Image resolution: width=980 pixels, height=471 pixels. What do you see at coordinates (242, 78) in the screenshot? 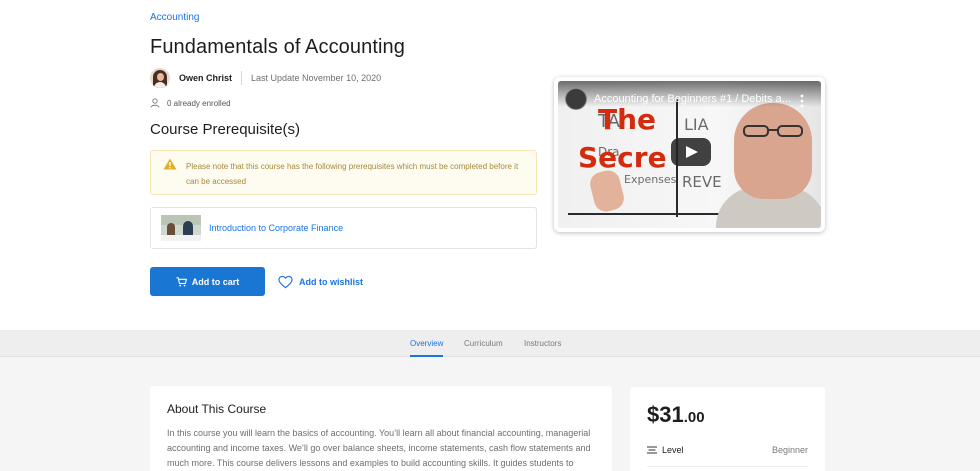
I see `meta-divider` at bounding box center [242, 78].